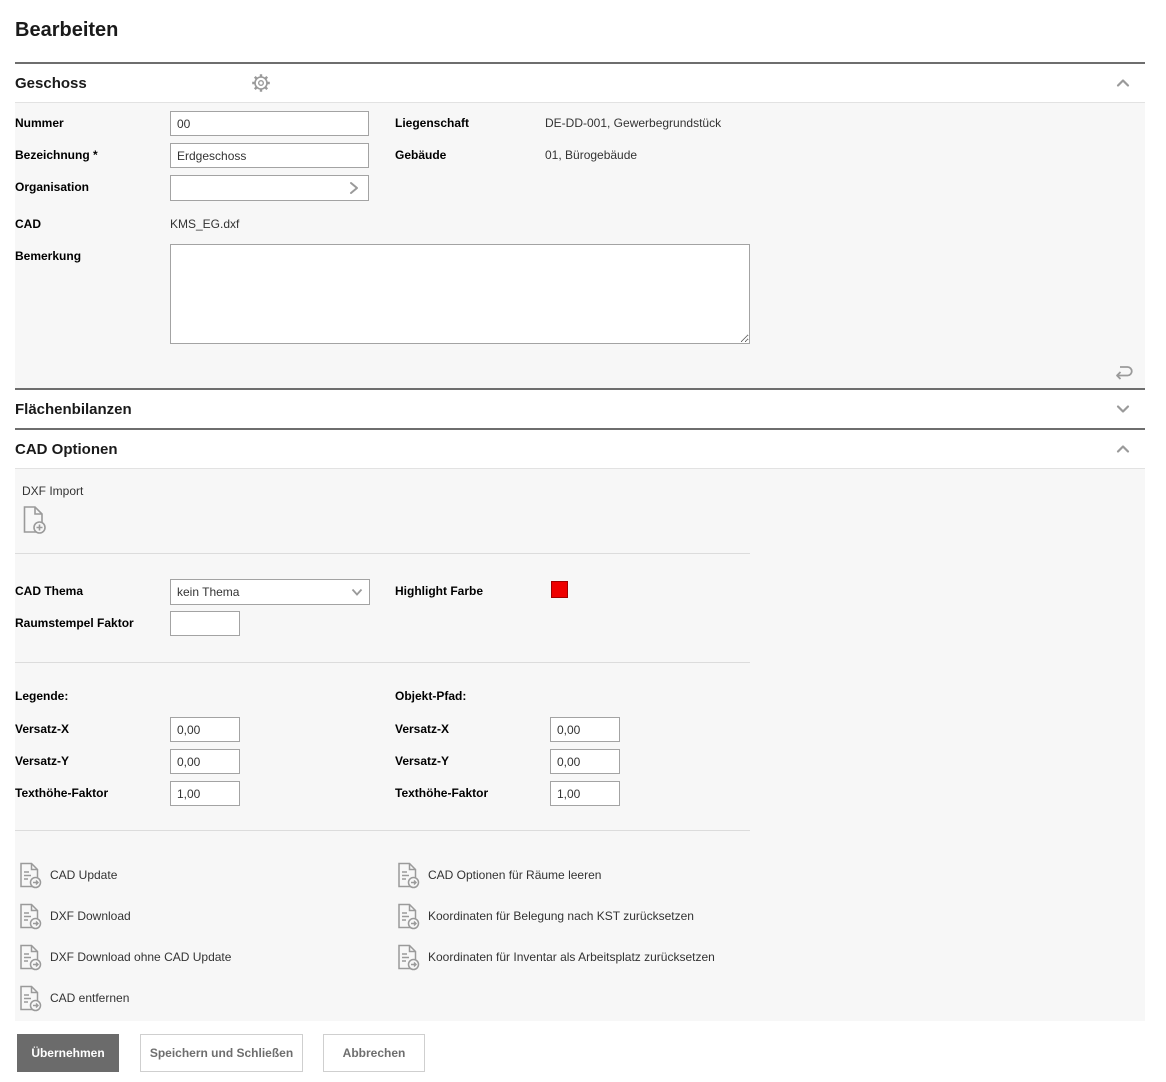 This screenshot has width=1166, height=1082. What do you see at coordinates (269, 155) in the screenshot?
I see `bezeichnung-input` at bounding box center [269, 155].